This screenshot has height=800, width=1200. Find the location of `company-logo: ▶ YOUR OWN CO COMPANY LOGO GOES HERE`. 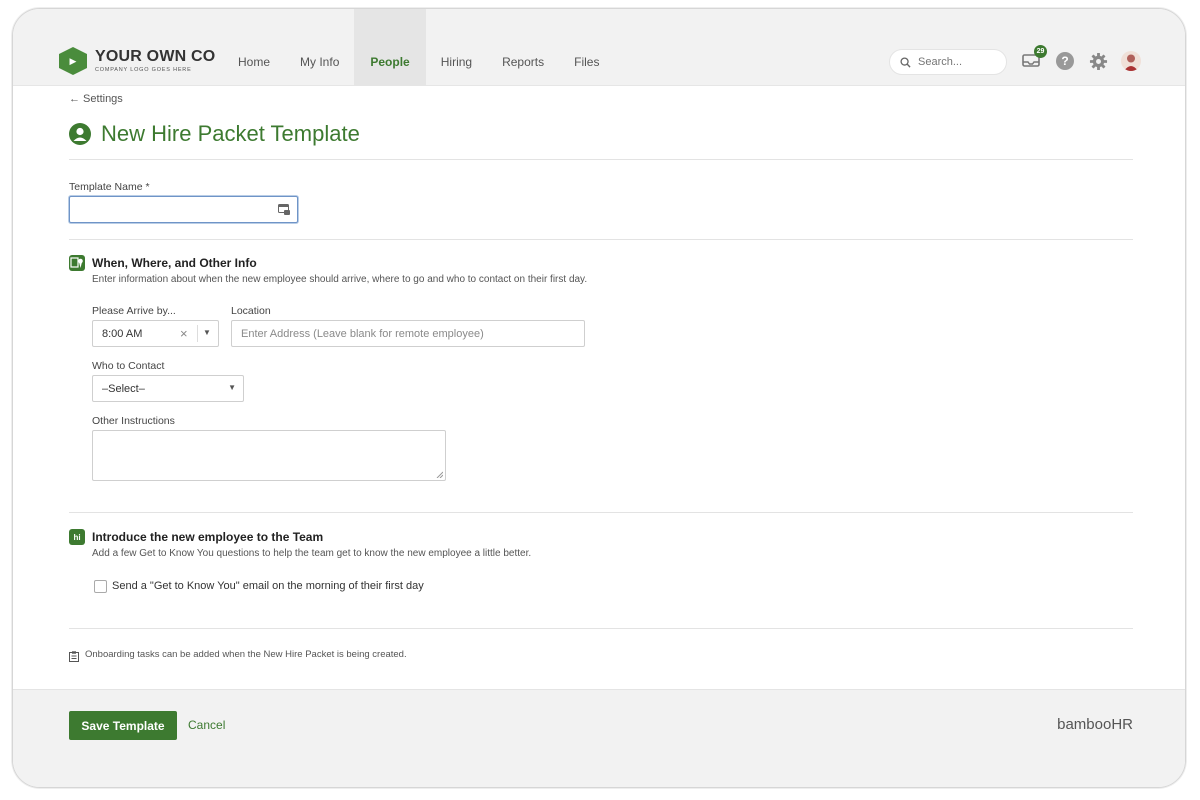

company-logo: ▶ YOUR OWN CO COMPANY LOGO GOES HERE is located at coordinates (137, 61).